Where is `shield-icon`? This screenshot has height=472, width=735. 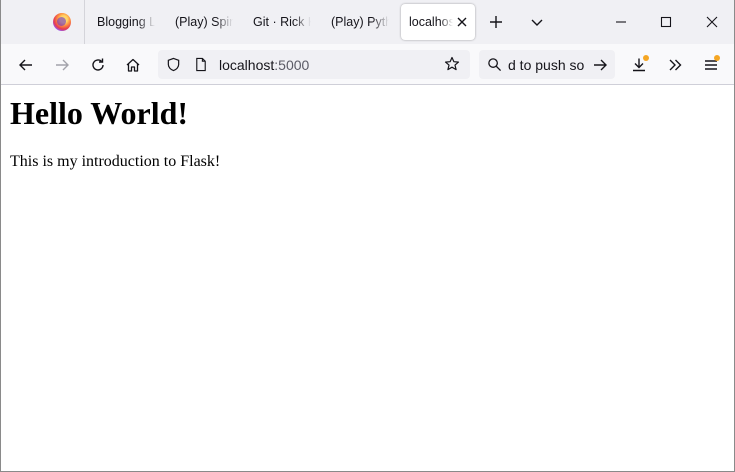 shield-icon is located at coordinates (173, 64).